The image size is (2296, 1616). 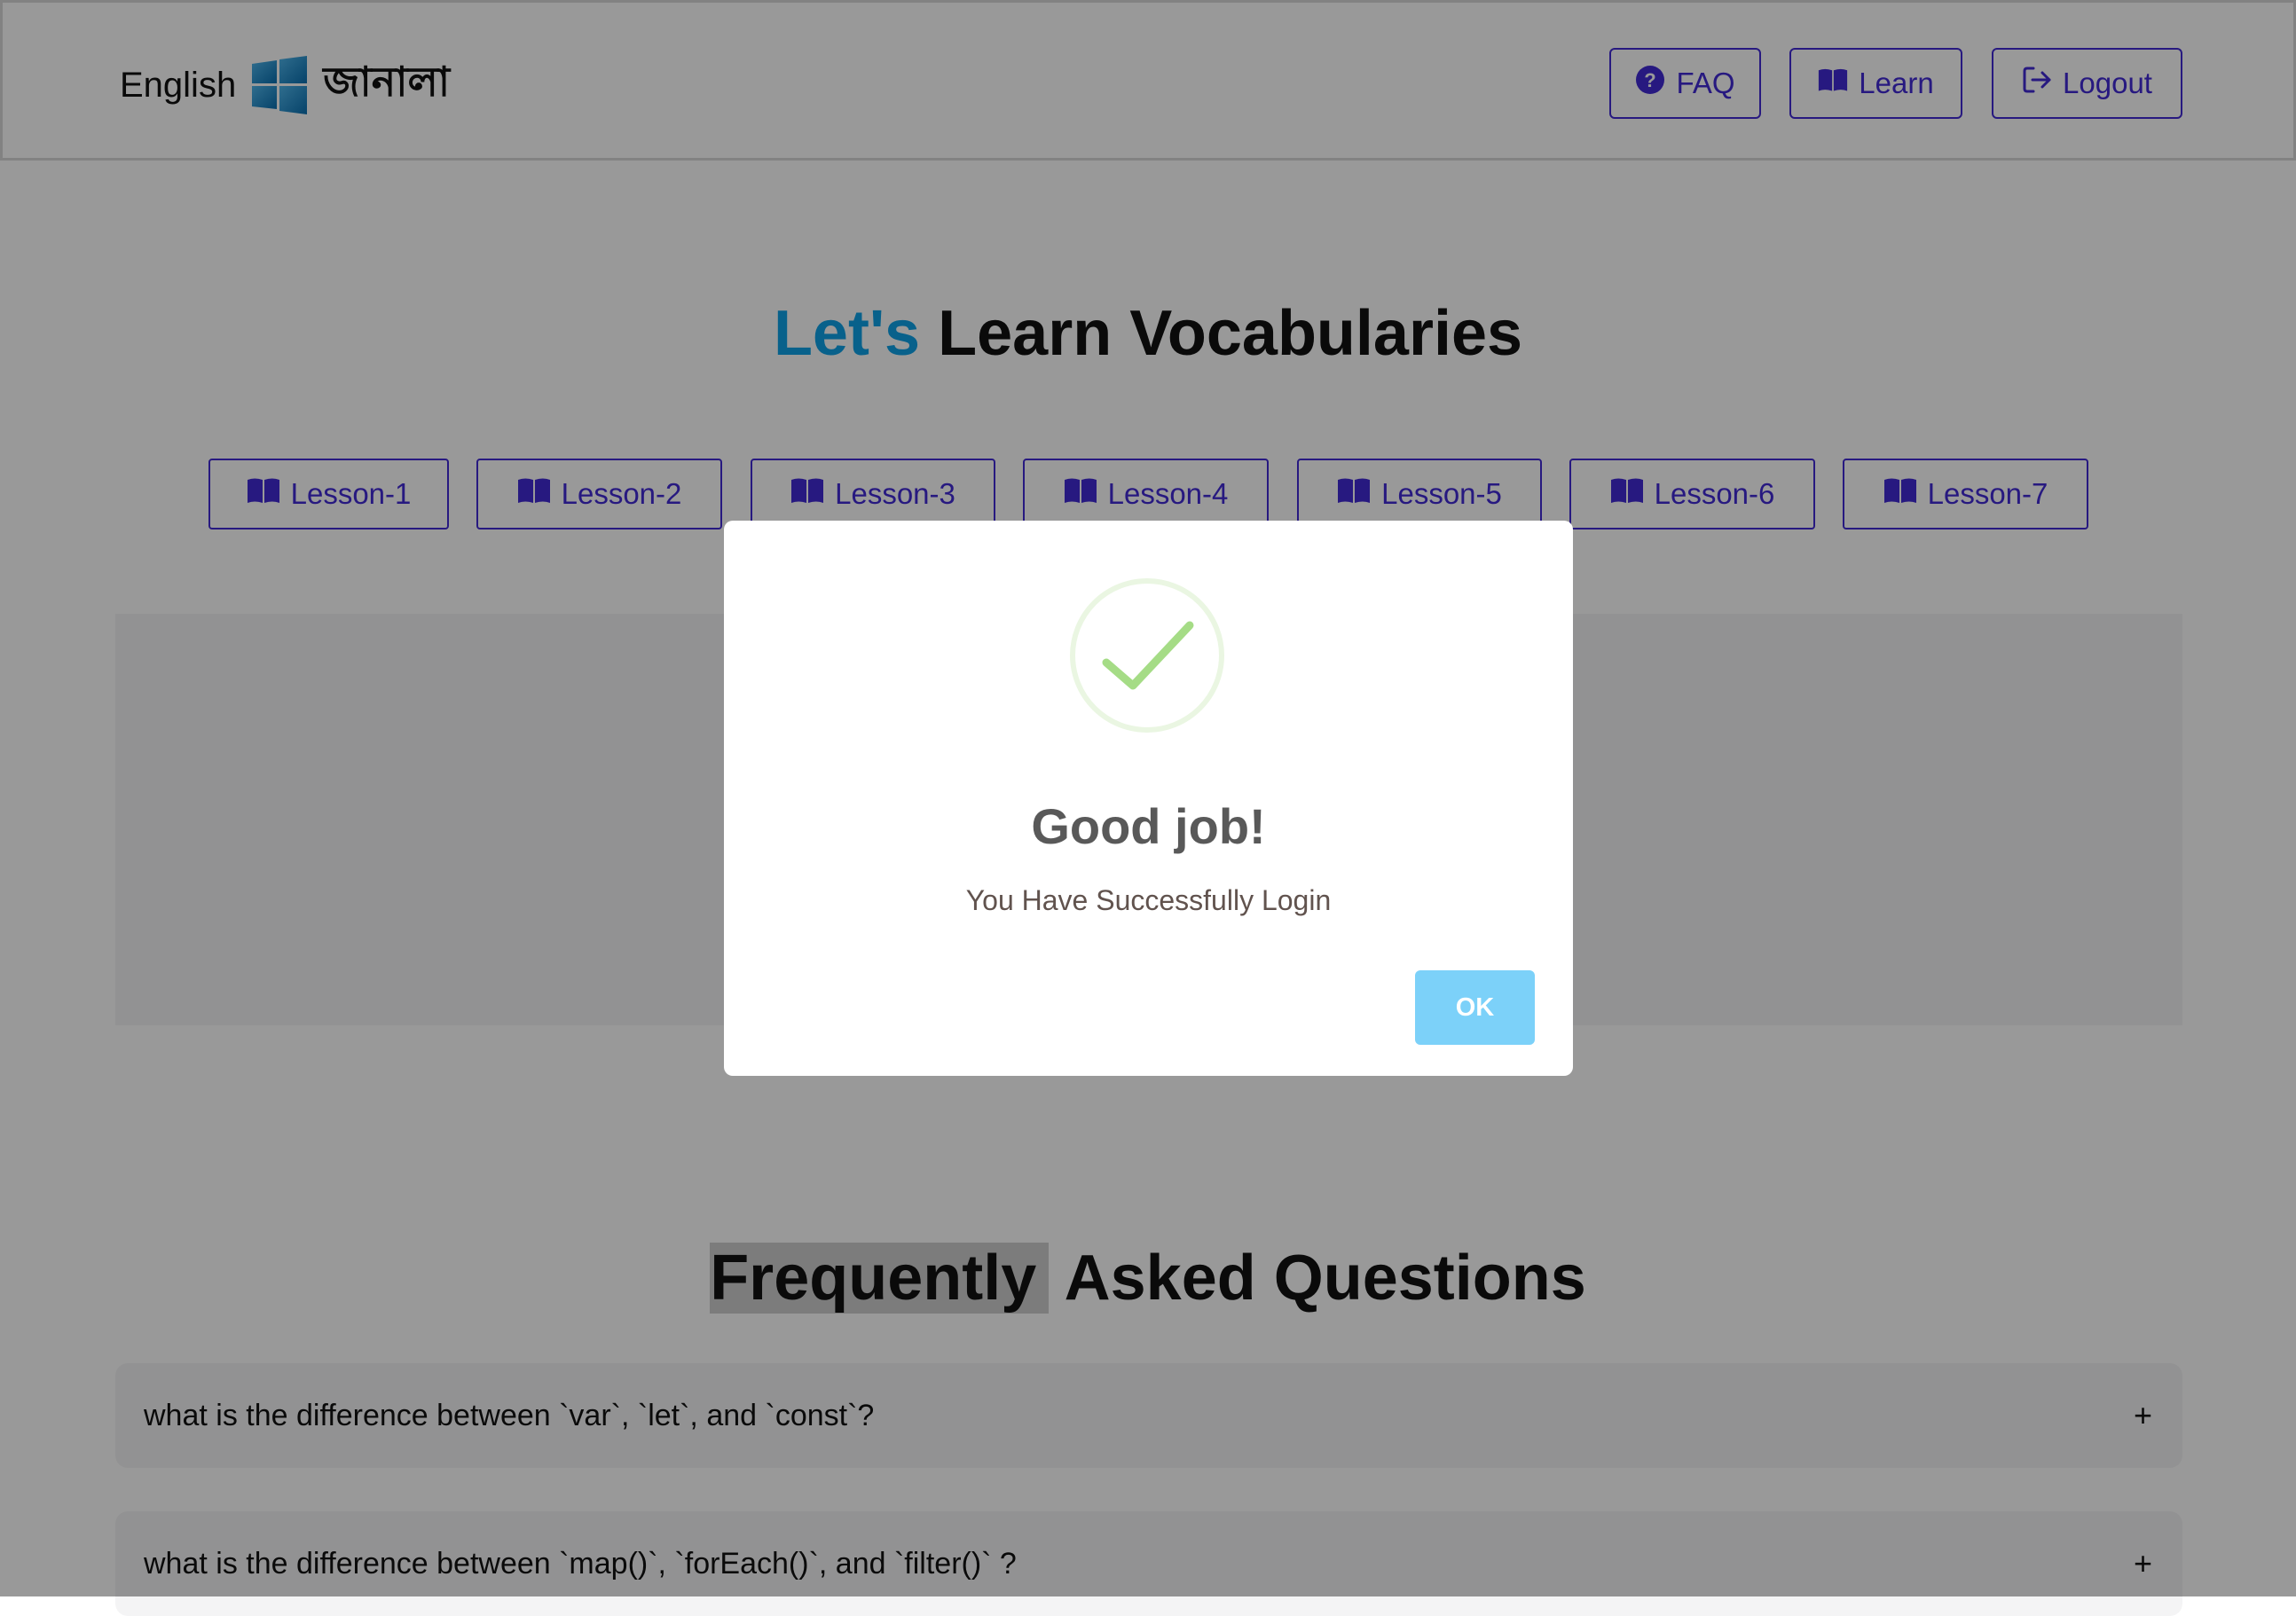 I want to click on modal-title: Good job!, so click(x=1148, y=826).